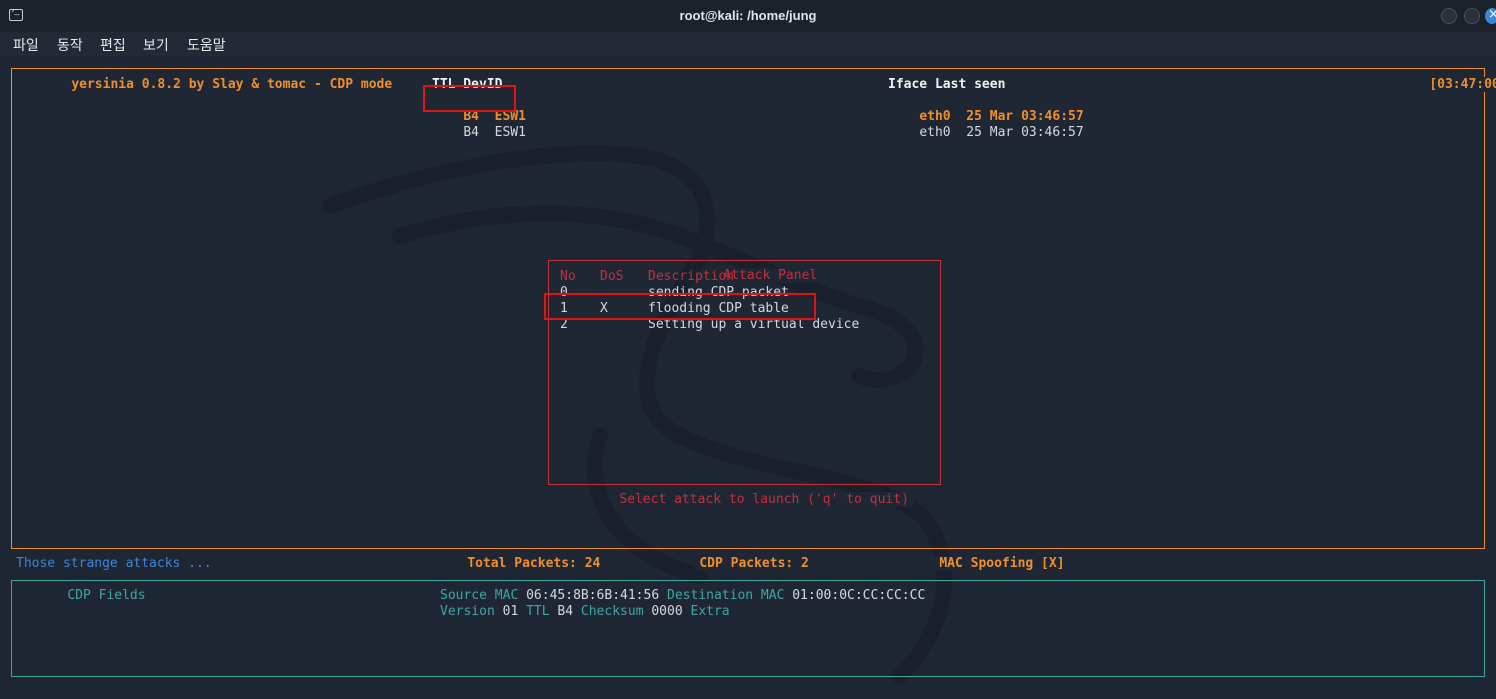 Image resolution: width=1496 pixels, height=699 pixels. What do you see at coordinates (691, 276) in the screenshot?
I see `attack-header-description: Description` at bounding box center [691, 276].